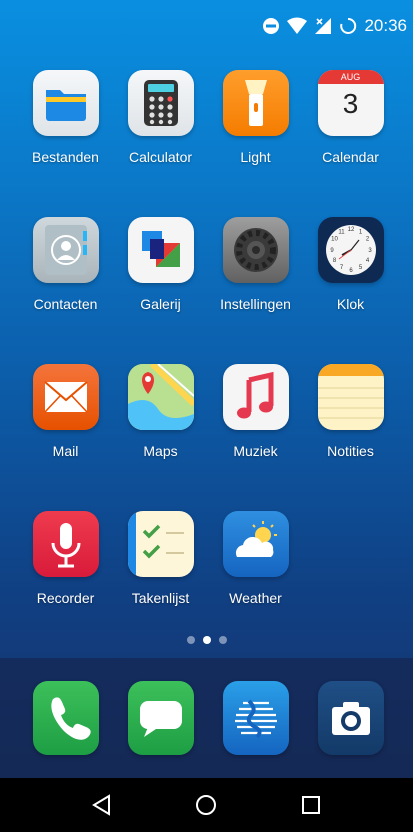  I want to click on music-icon, so click(255, 397).